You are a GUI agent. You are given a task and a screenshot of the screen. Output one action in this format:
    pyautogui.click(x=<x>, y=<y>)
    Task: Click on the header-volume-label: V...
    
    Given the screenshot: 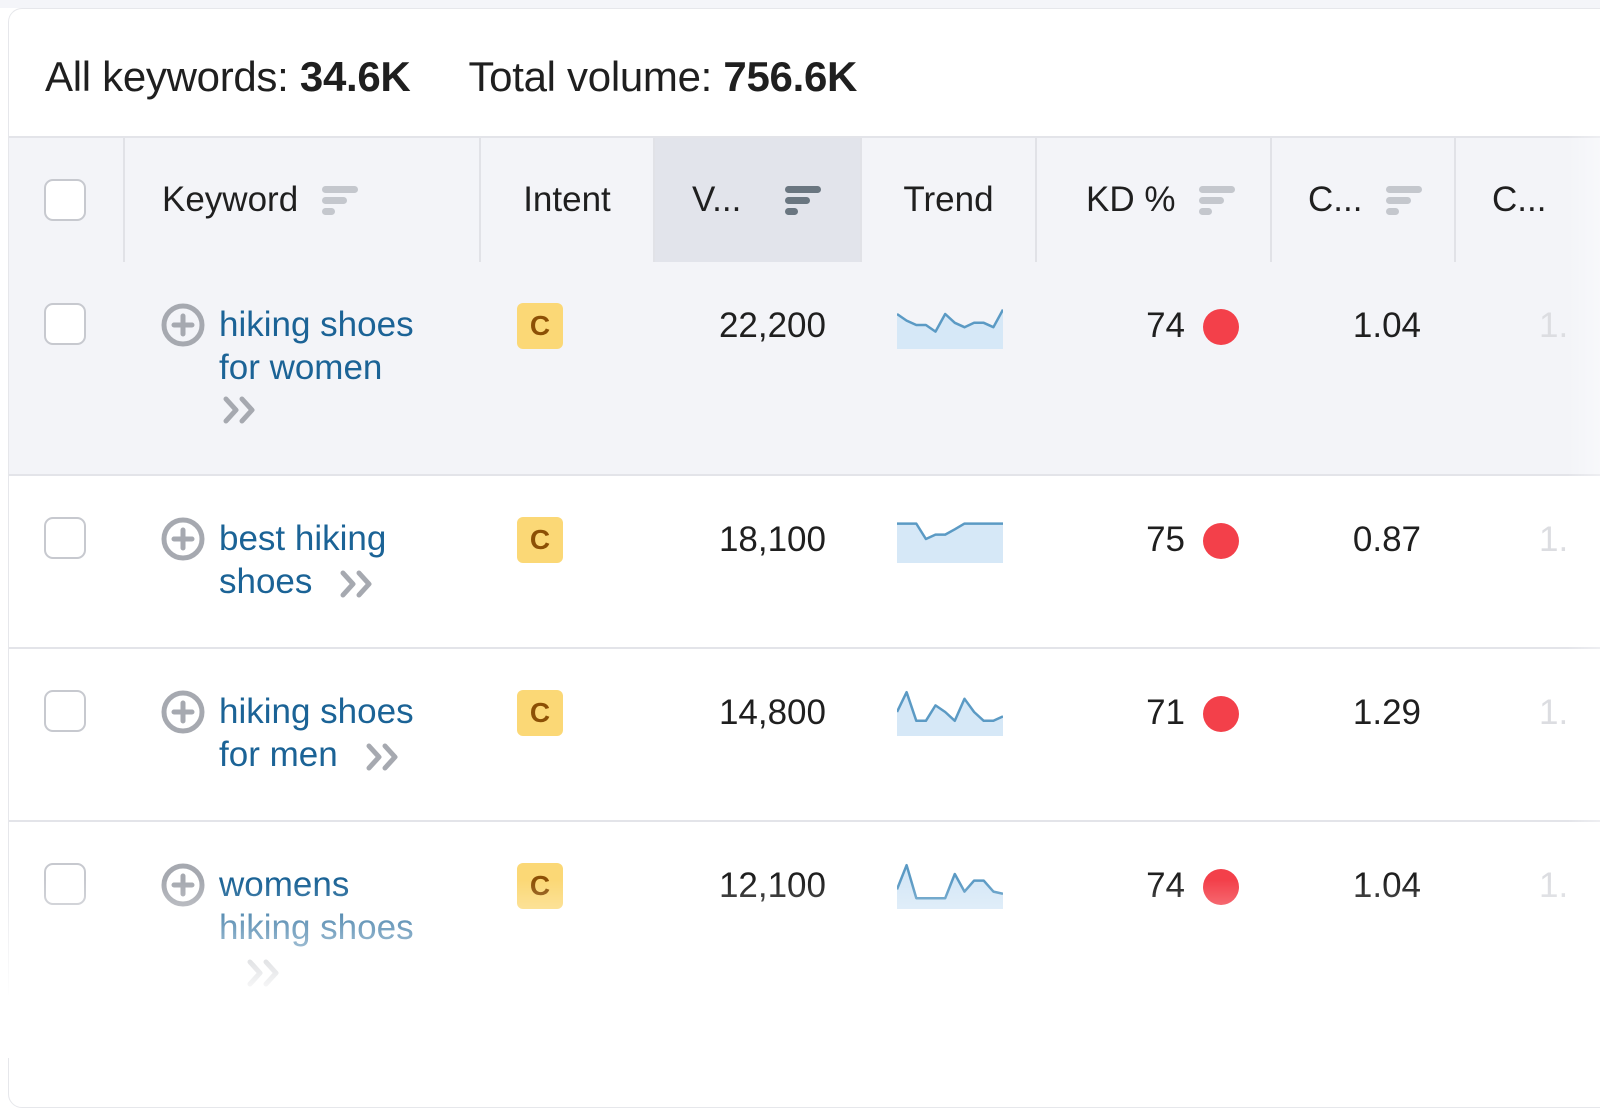 What is the action you would take?
    pyautogui.click(x=717, y=199)
    